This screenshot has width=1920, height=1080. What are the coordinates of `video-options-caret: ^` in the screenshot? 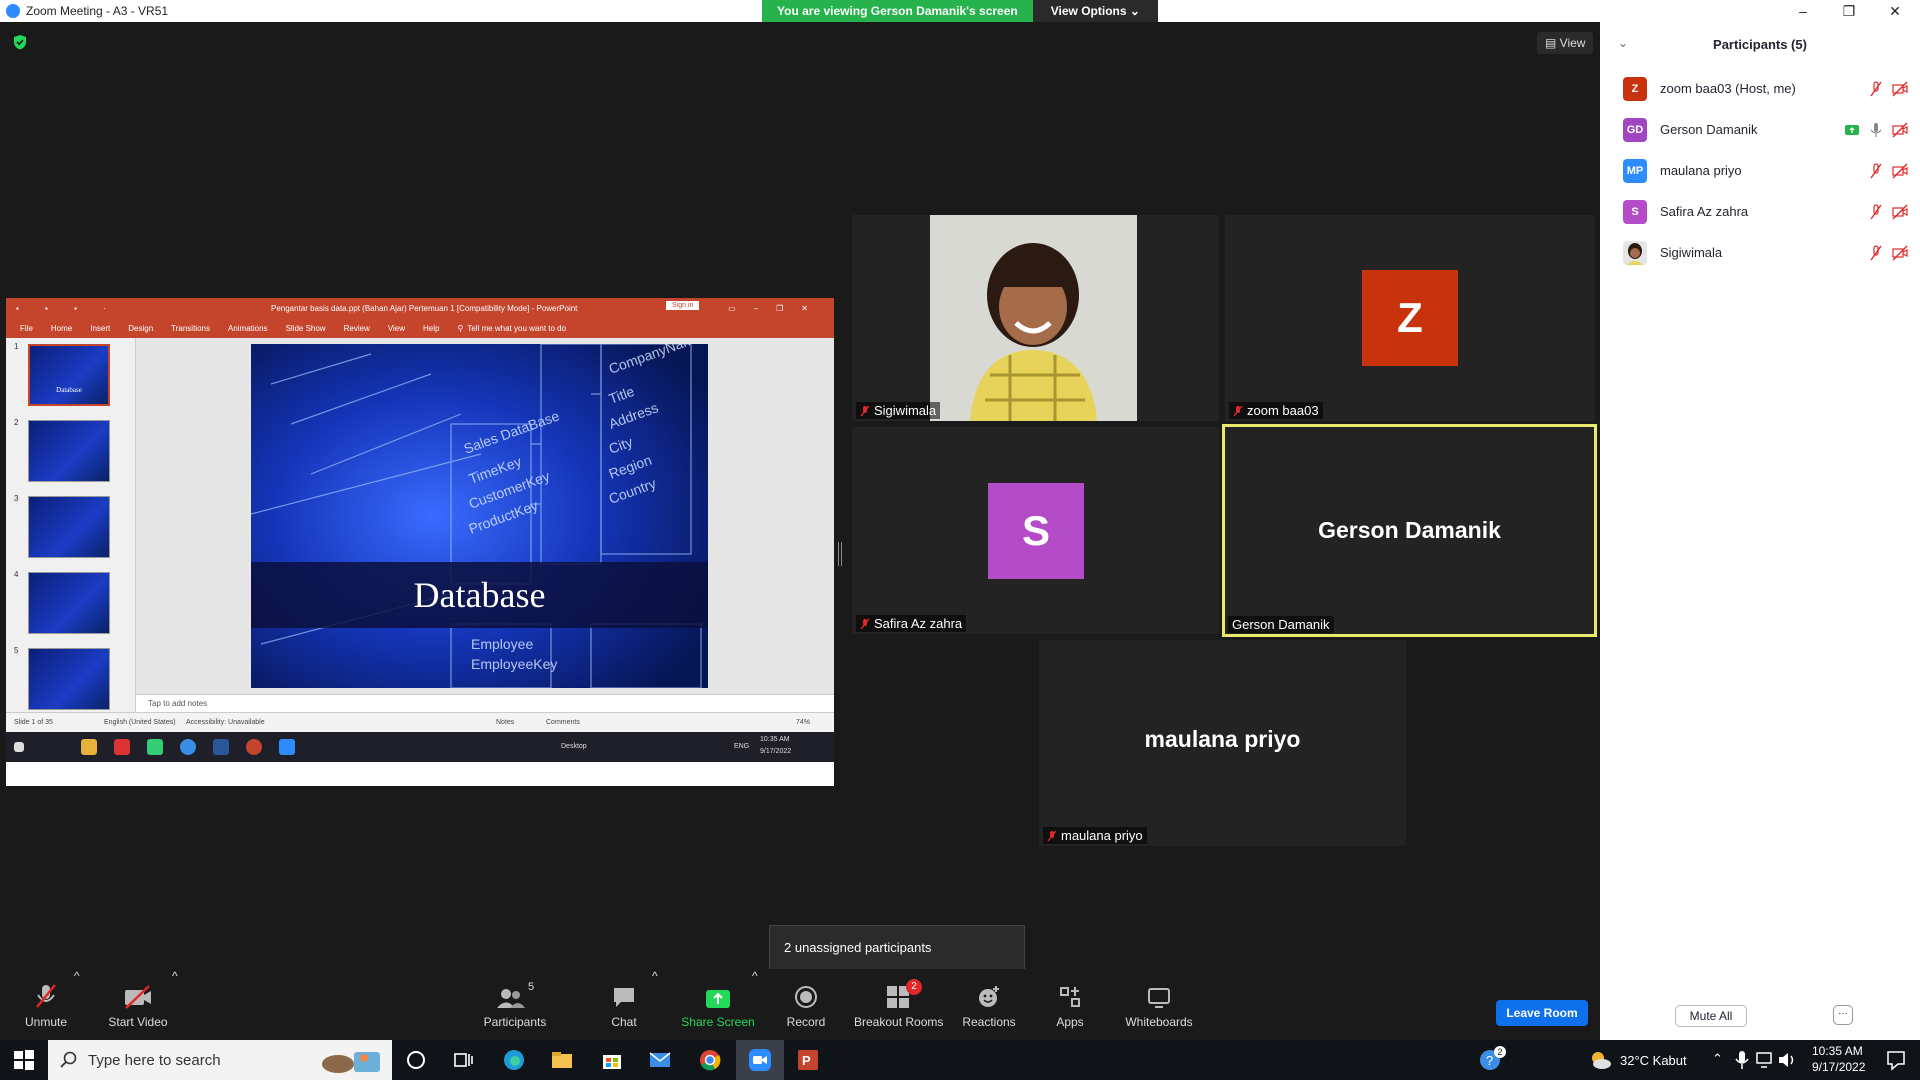 It's located at (175, 1004).